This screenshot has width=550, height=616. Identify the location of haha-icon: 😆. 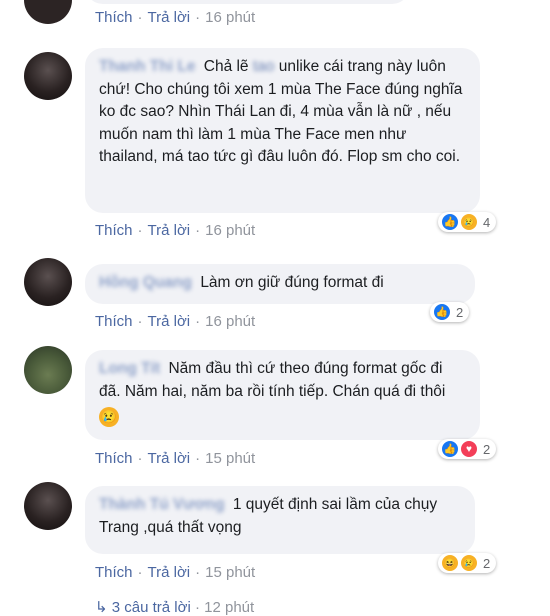
(450, 563).